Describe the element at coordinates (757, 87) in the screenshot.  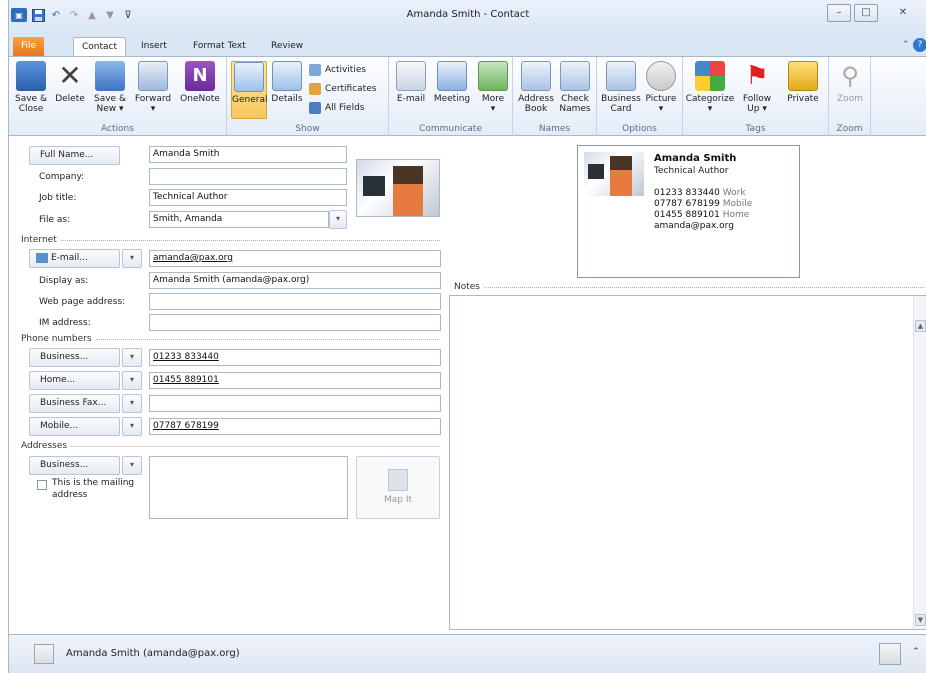
I see `follow-up-button: ⚑ Follow Up ▾` at that location.